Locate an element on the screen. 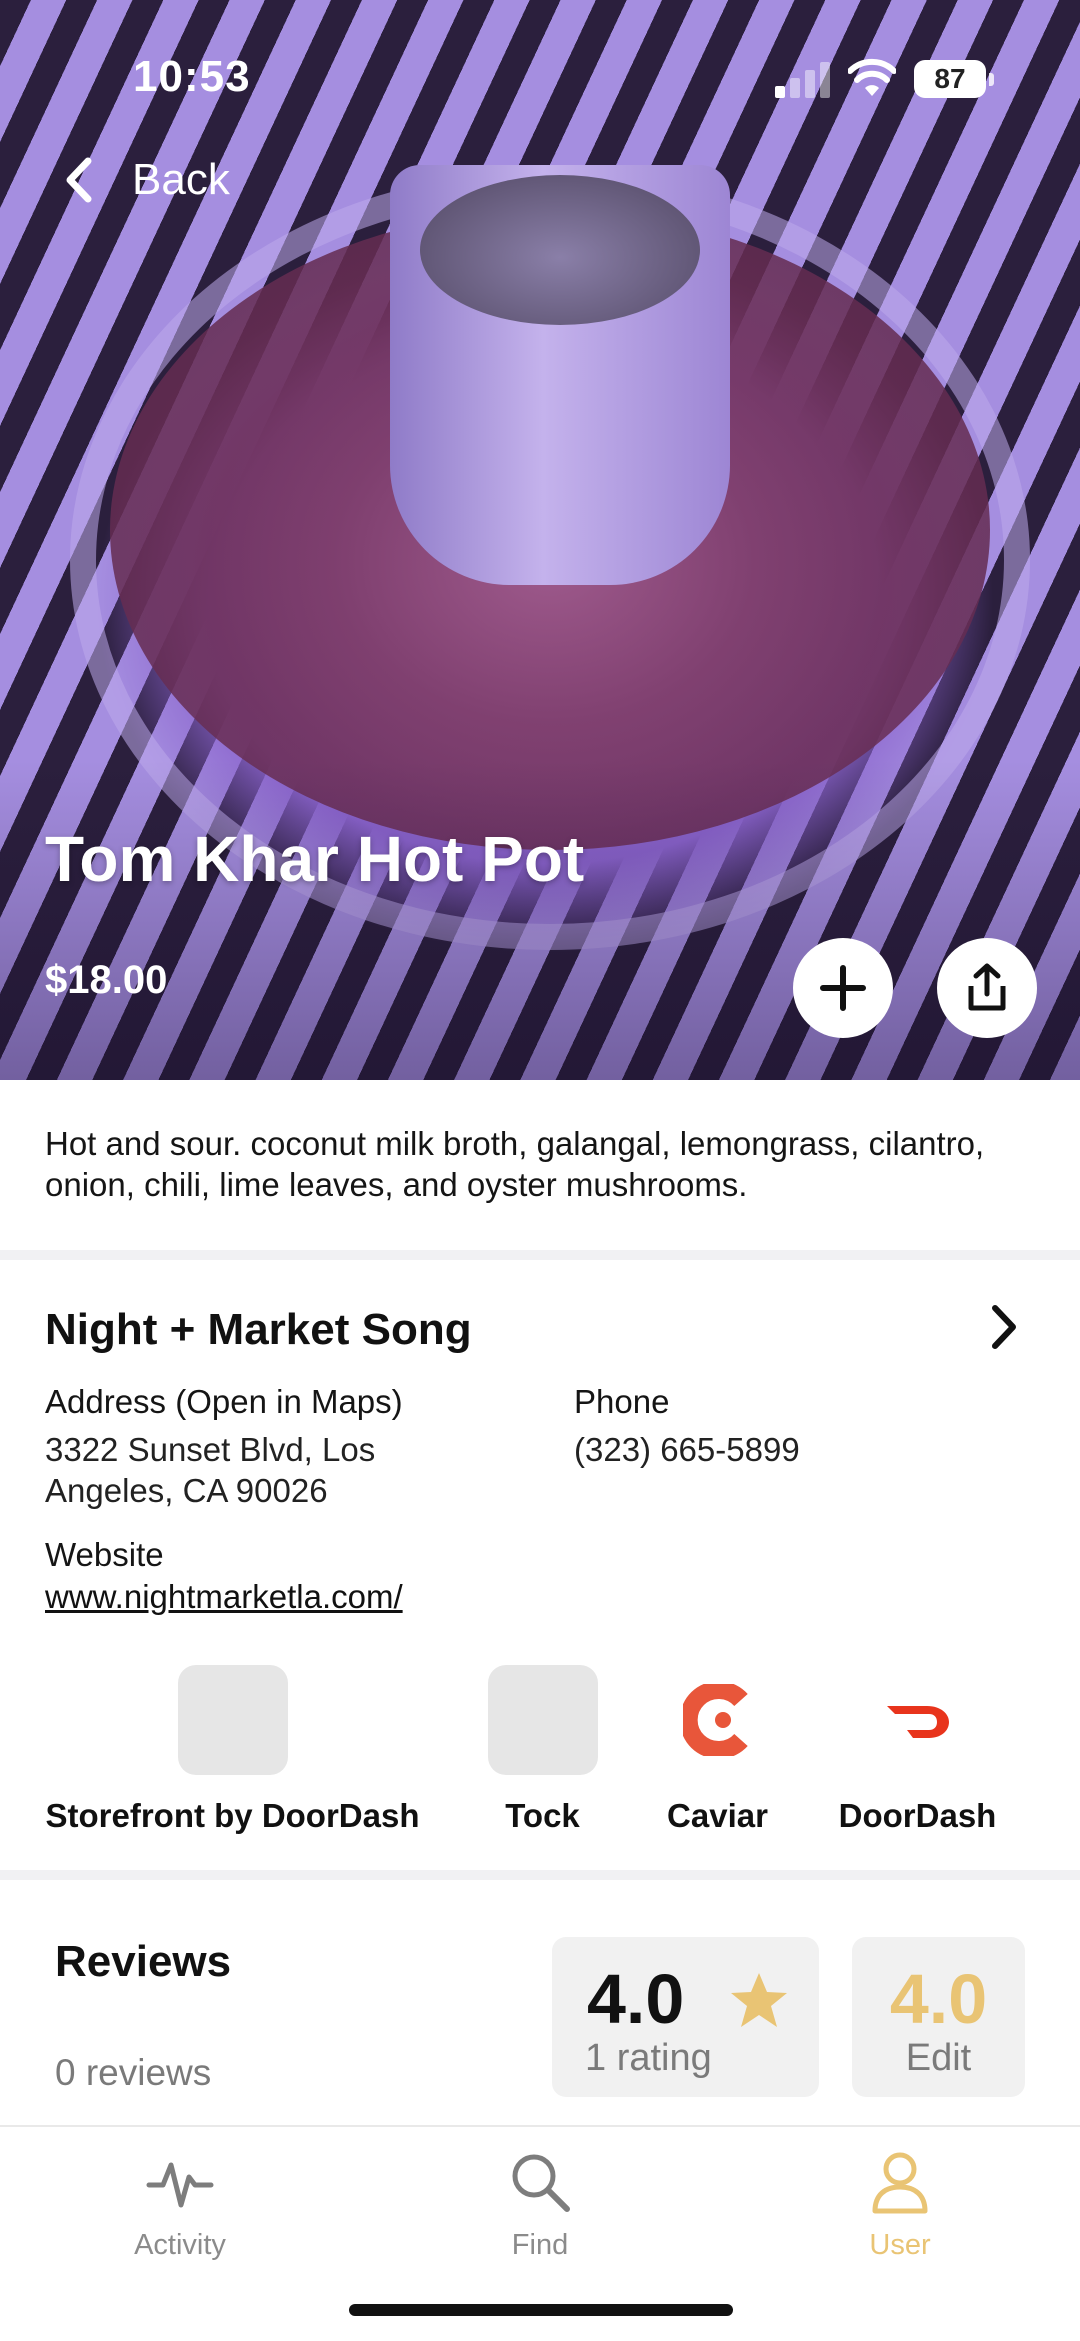  website-label: Website is located at coordinates (104, 1554).